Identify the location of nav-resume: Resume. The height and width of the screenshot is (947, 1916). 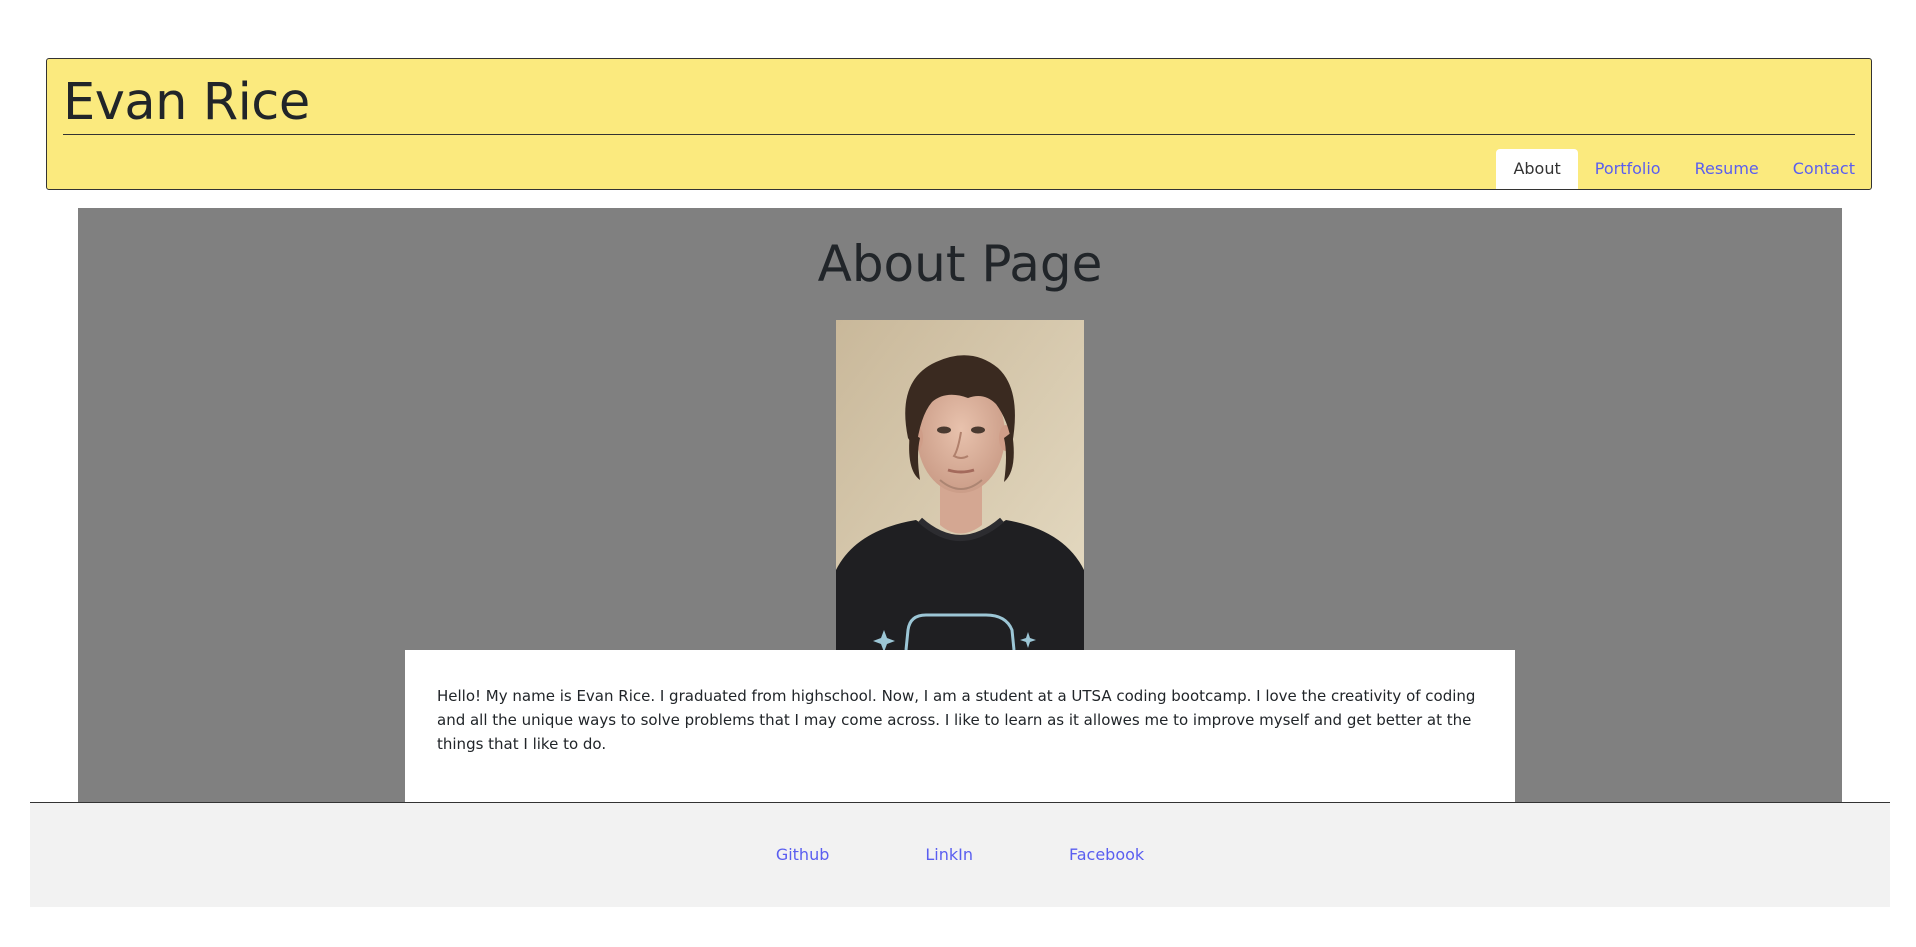
(1727, 169).